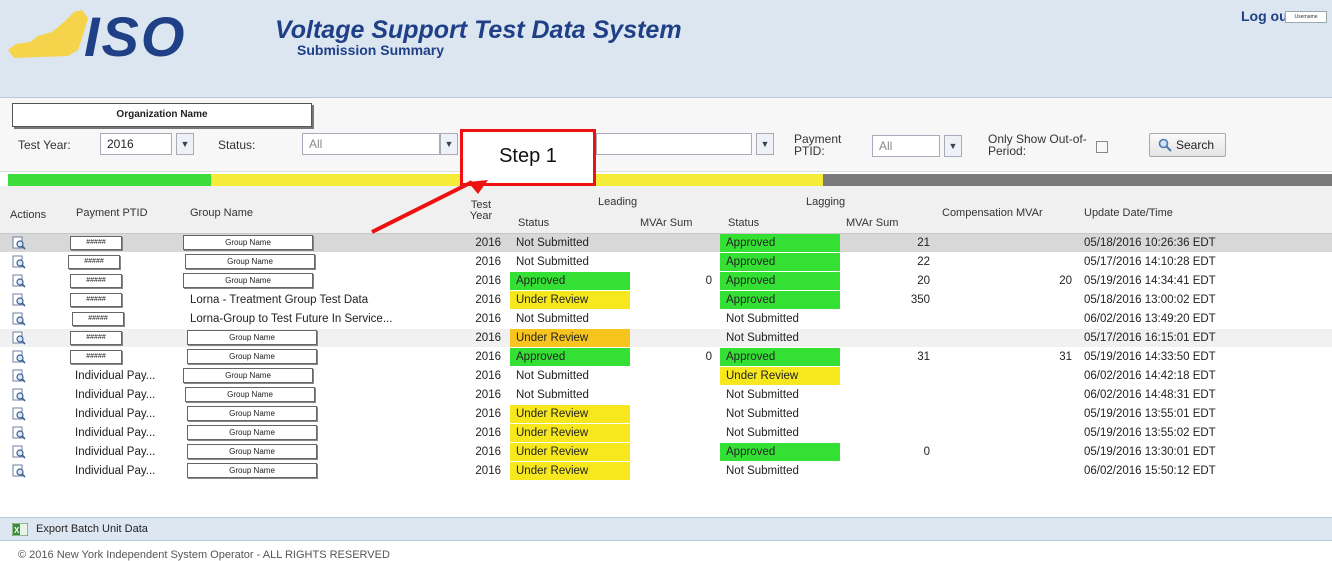 The height and width of the screenshot is (561, 1332). What do you see at coordinates (926, 452) in the screenshot?
I see `lagging-mvar-cell: 0` at bounding box center [926, 452].